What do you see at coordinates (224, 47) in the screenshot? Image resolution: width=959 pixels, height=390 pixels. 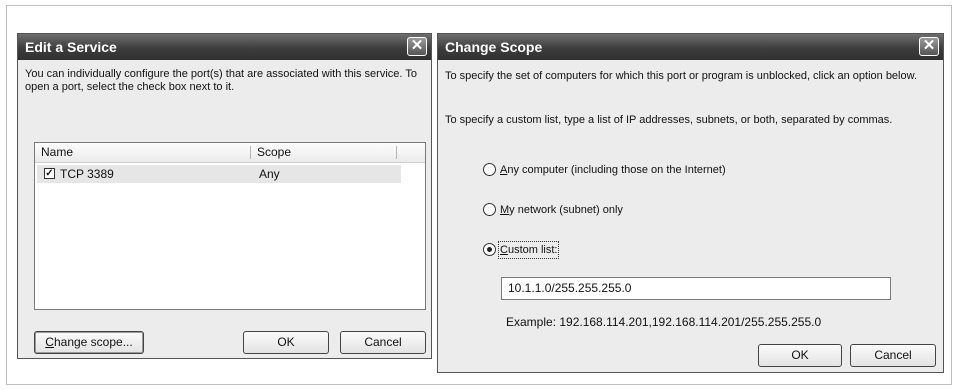 I see `edit-service-titlebar: Edit a Service ✕` at bounding box center [224, 47].